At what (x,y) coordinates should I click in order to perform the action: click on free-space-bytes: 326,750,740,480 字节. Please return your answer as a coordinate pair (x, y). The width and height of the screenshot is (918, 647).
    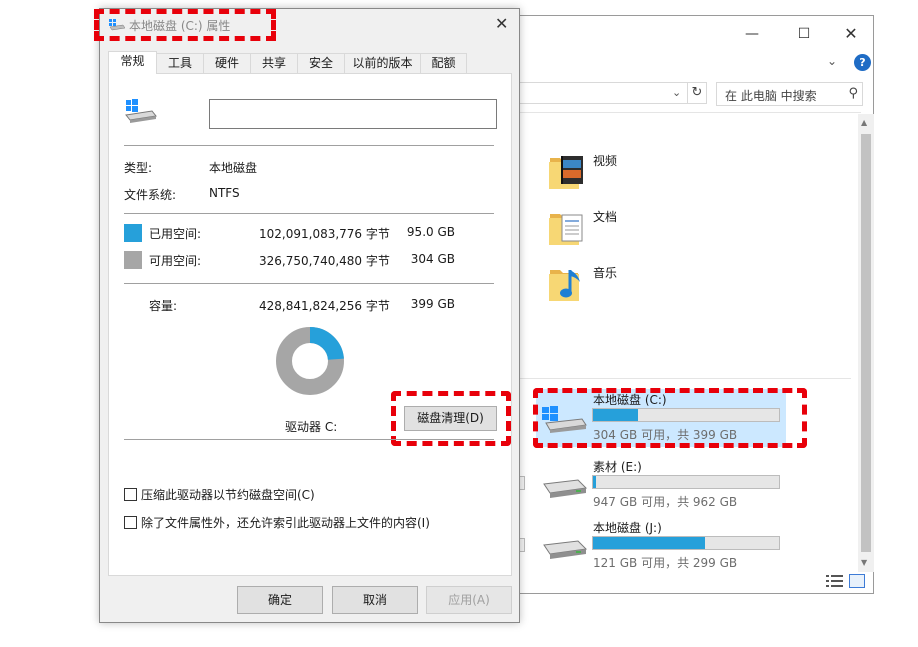
    Looking at the image, I should click on (324, 261).